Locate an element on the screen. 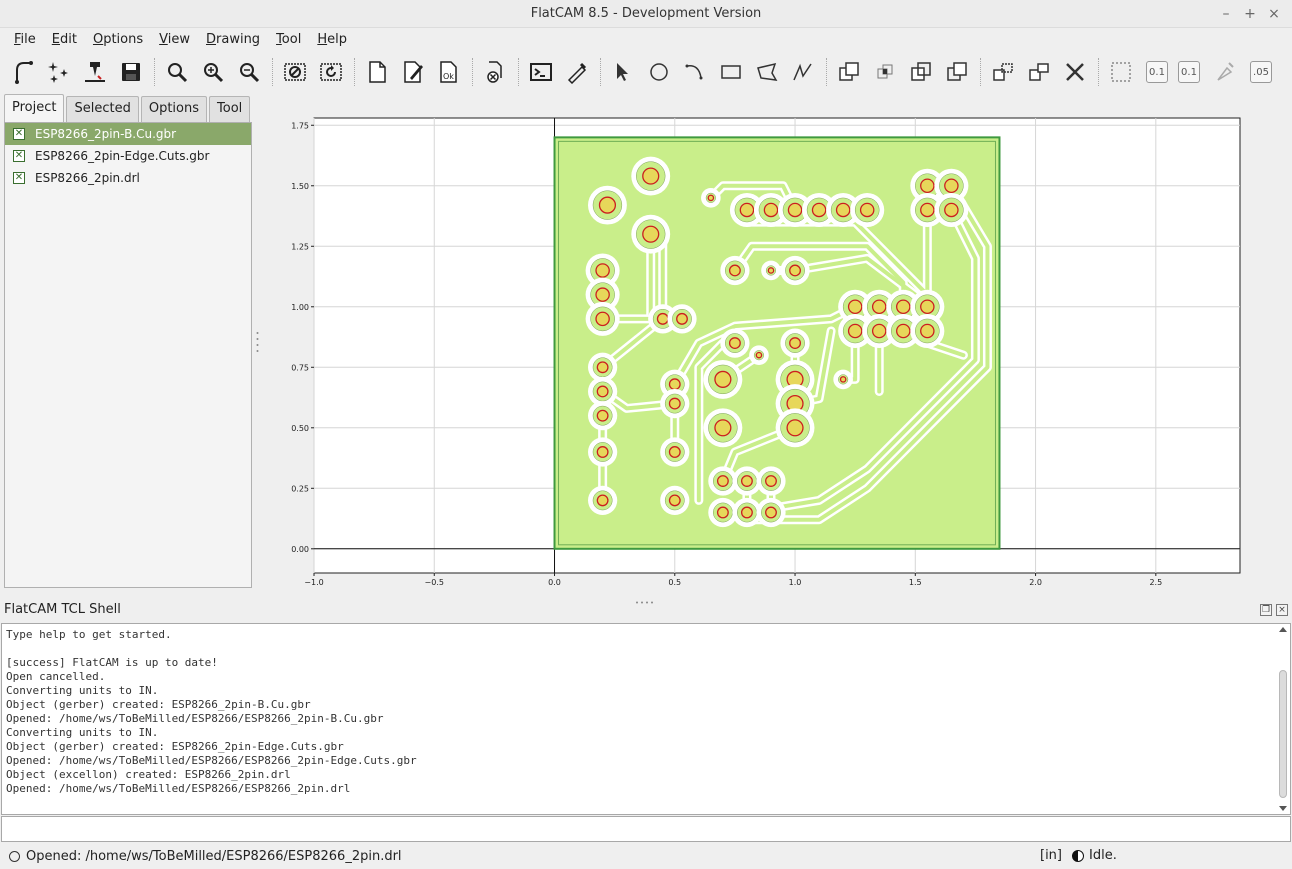 This screenshot has height=869, width=1292. cut-icon is located at coordinates (957, 72).